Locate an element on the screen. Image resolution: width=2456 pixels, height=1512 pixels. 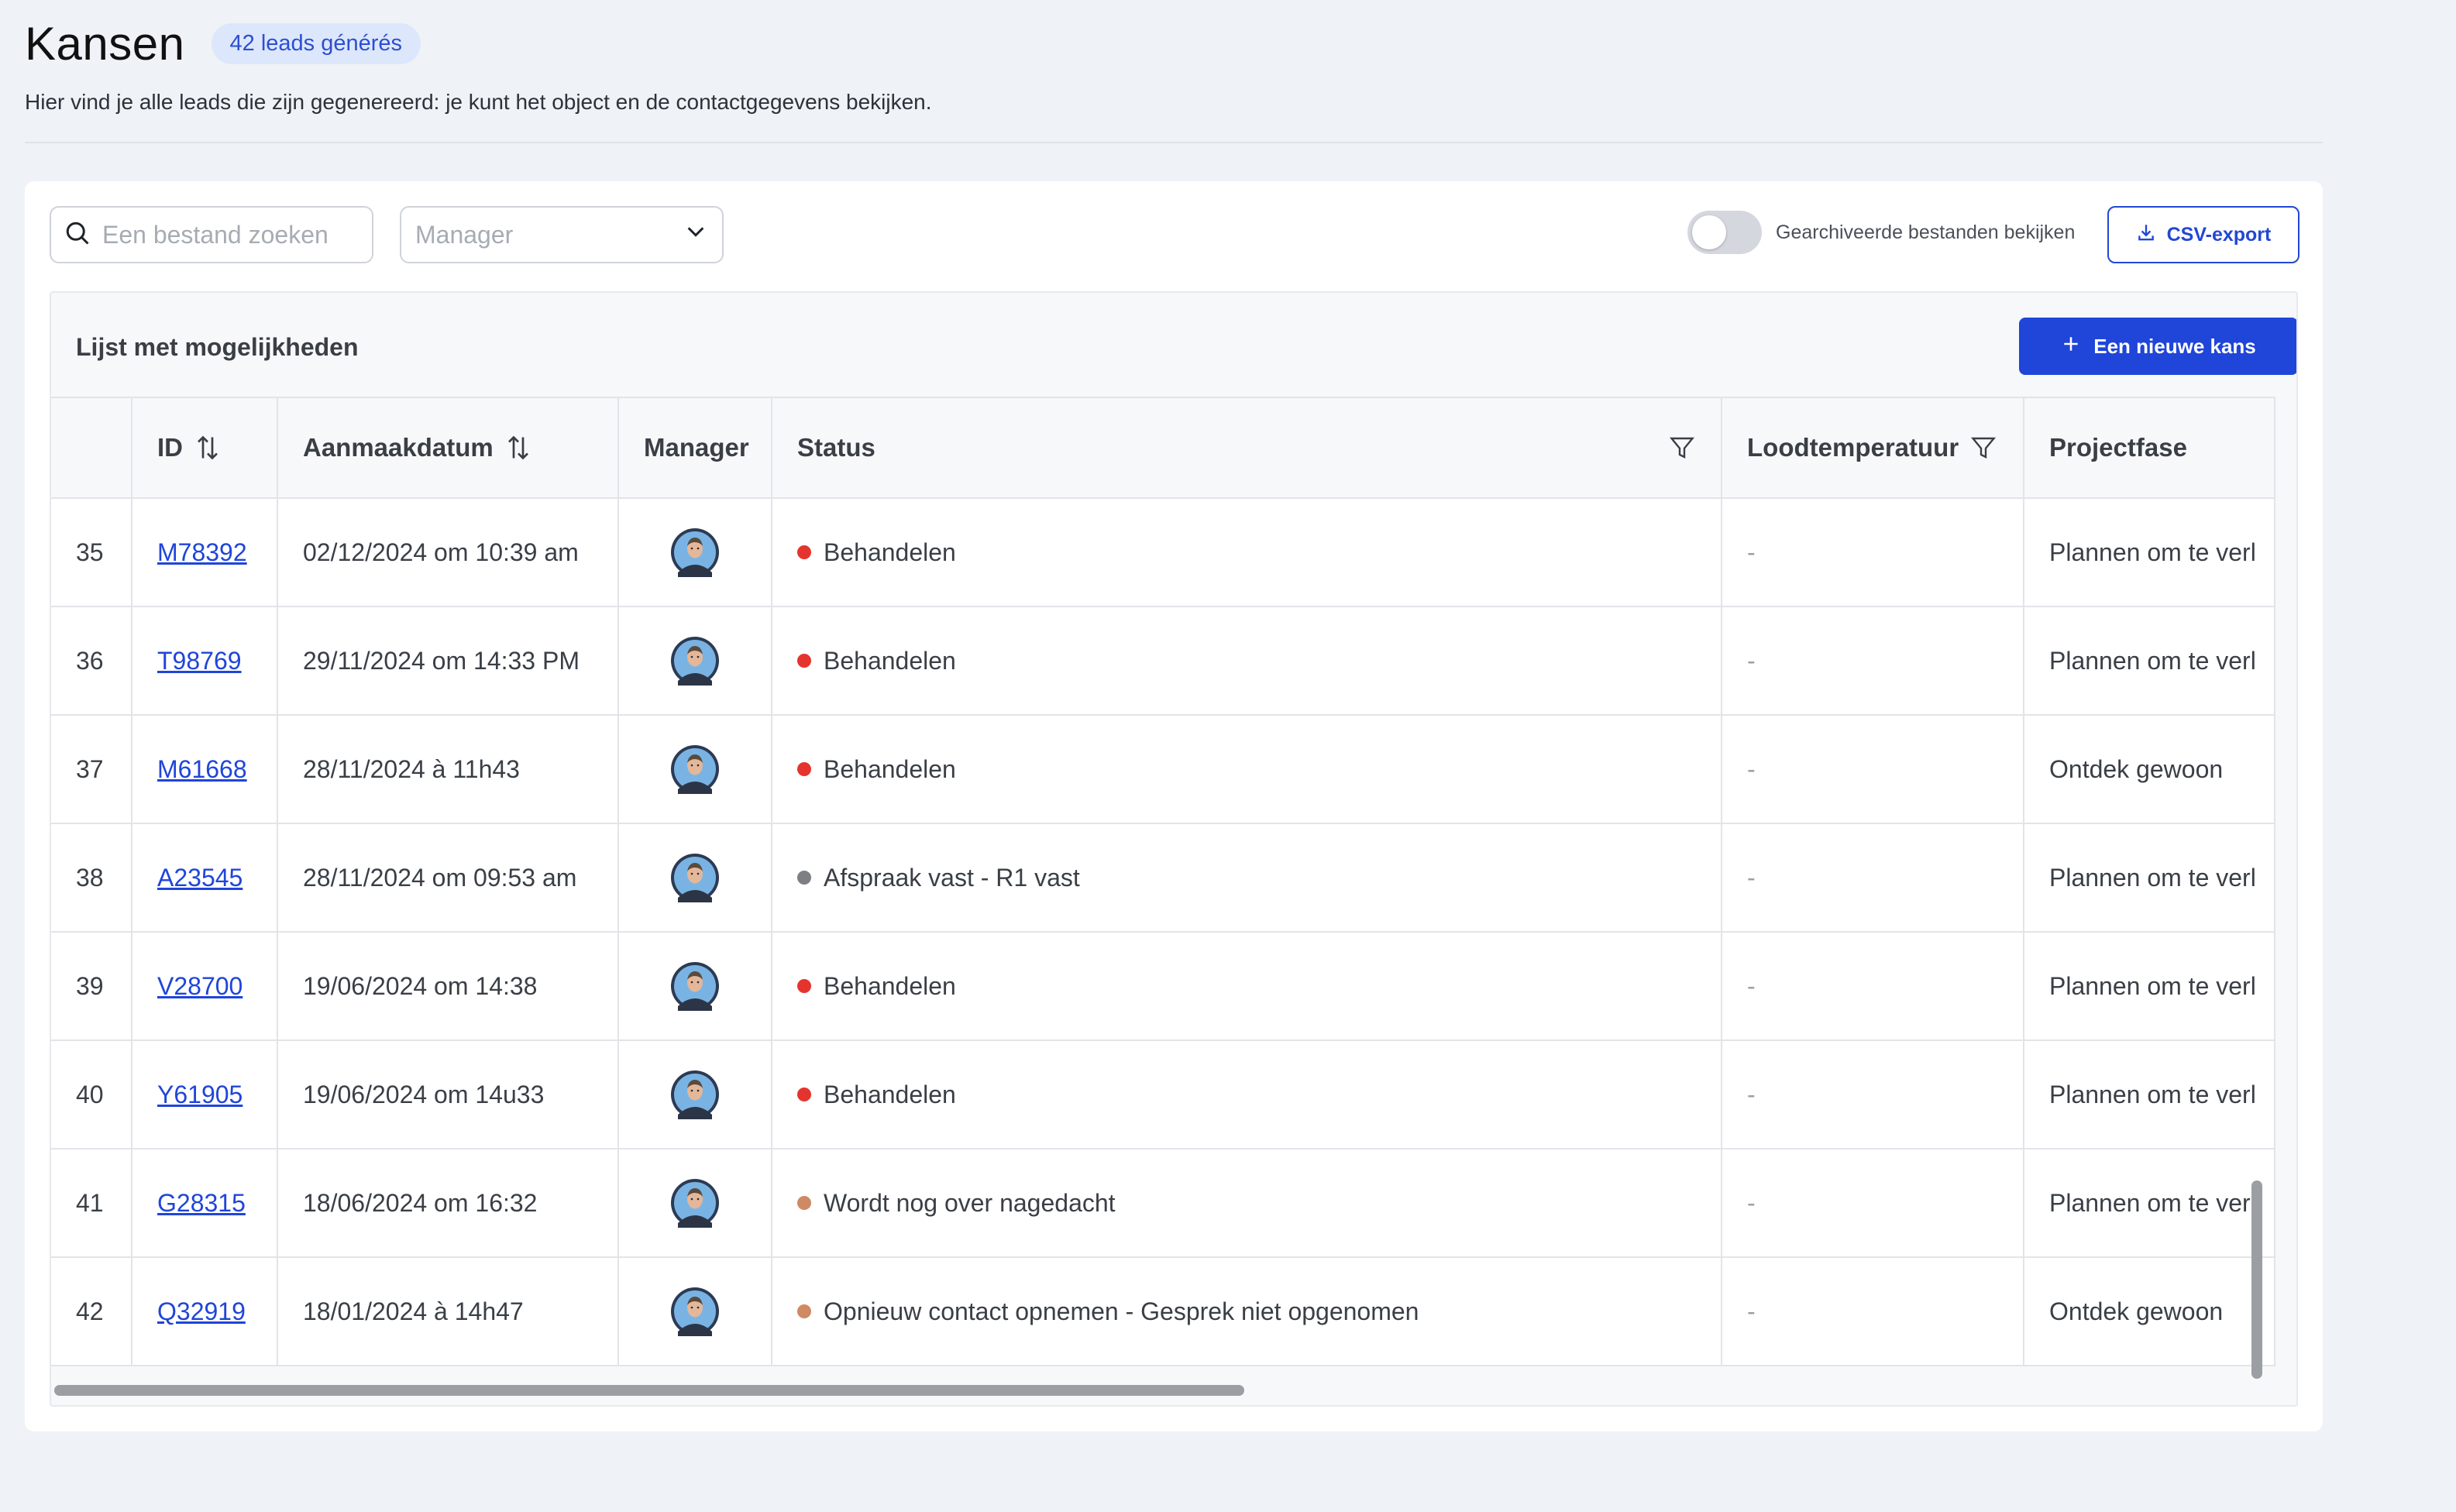
row-number: 40 is located at coordinates (91, 1094).